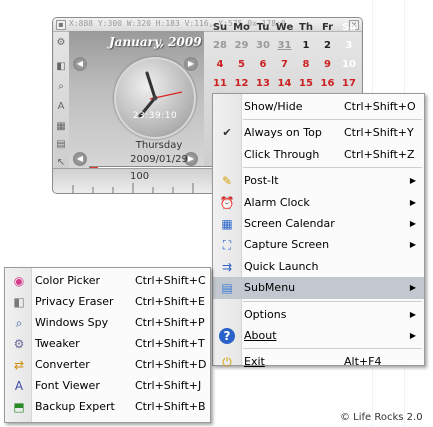 The image size is (433, 427). I want to click on menu-item-shortcut: Ctrl+Shift+B, so click(170, 406).